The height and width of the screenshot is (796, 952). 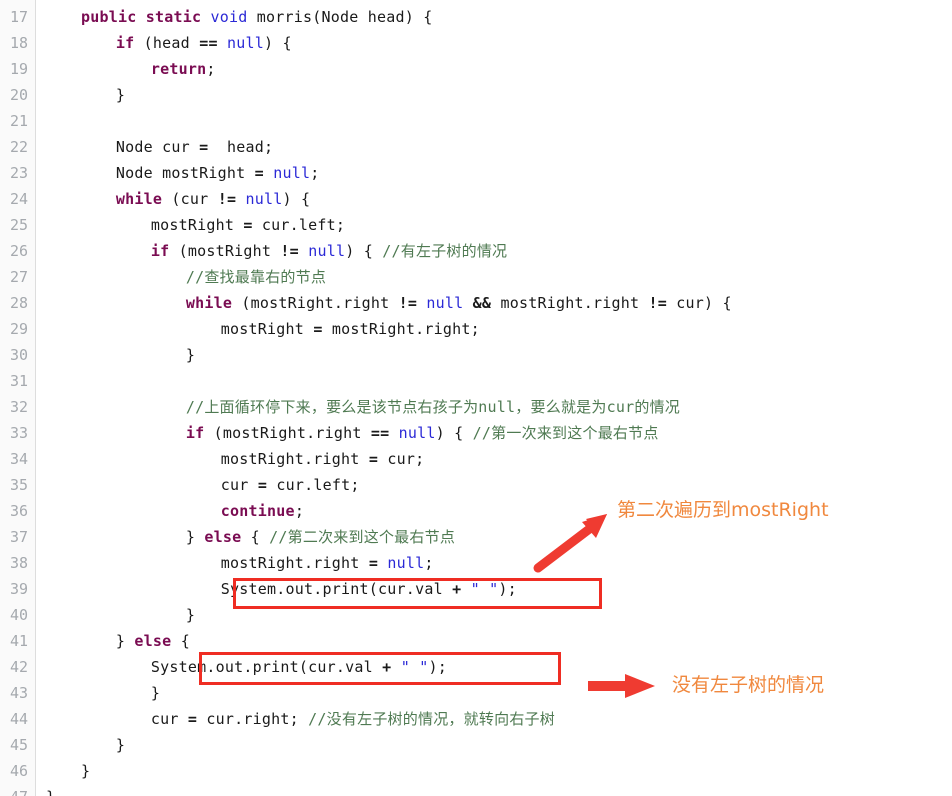 I want to click on code-line-29: 29 mostRight = mostRight.right;, so click(x=476, y=329).